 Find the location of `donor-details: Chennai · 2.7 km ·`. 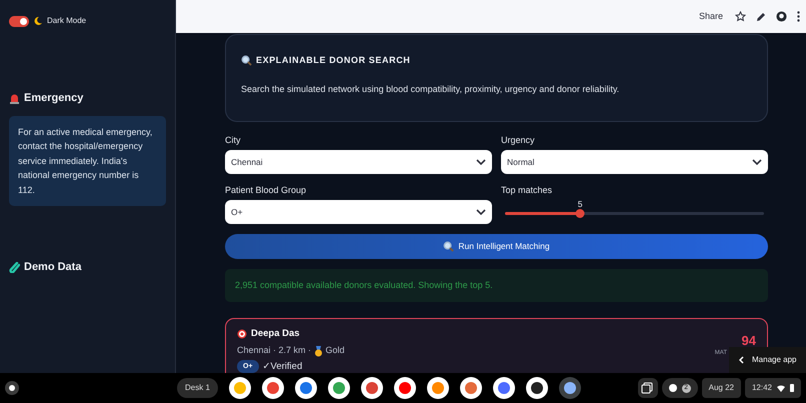

donor-details: Chennai · 2.7 km · is located at coordinates (274, 351).